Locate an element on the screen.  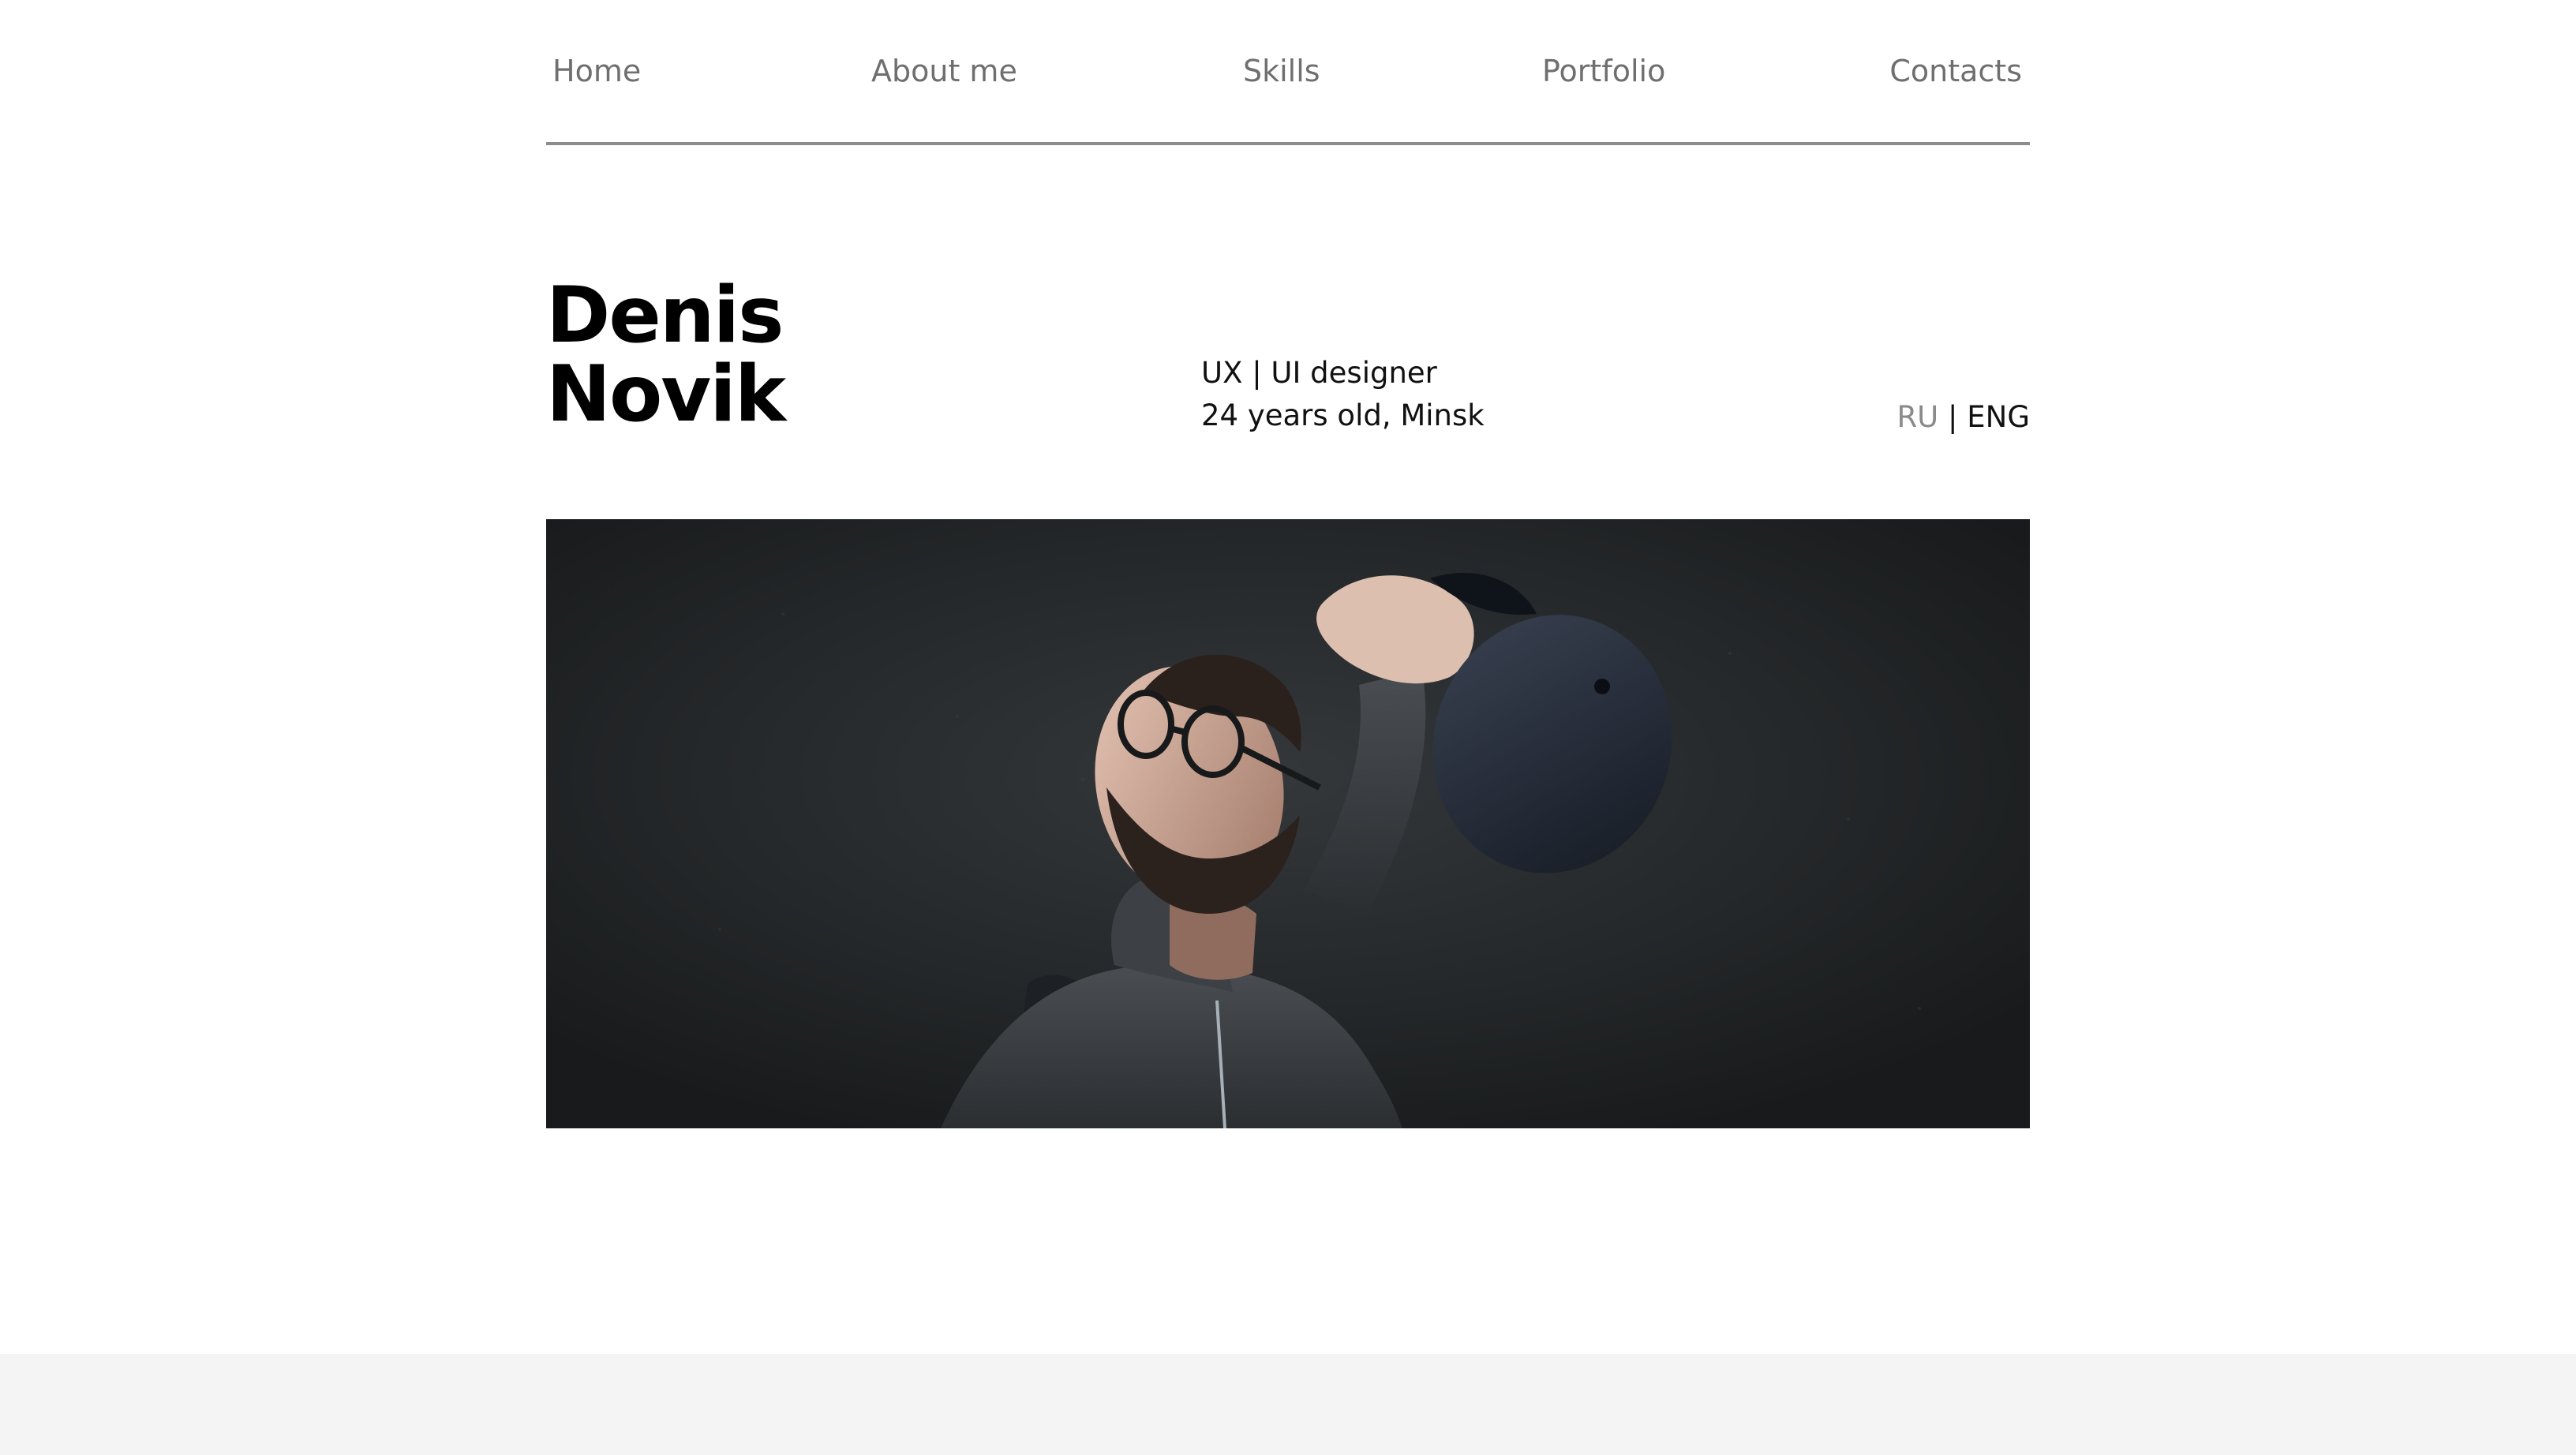
first-name: Denis is located at coordinates (665, 316).